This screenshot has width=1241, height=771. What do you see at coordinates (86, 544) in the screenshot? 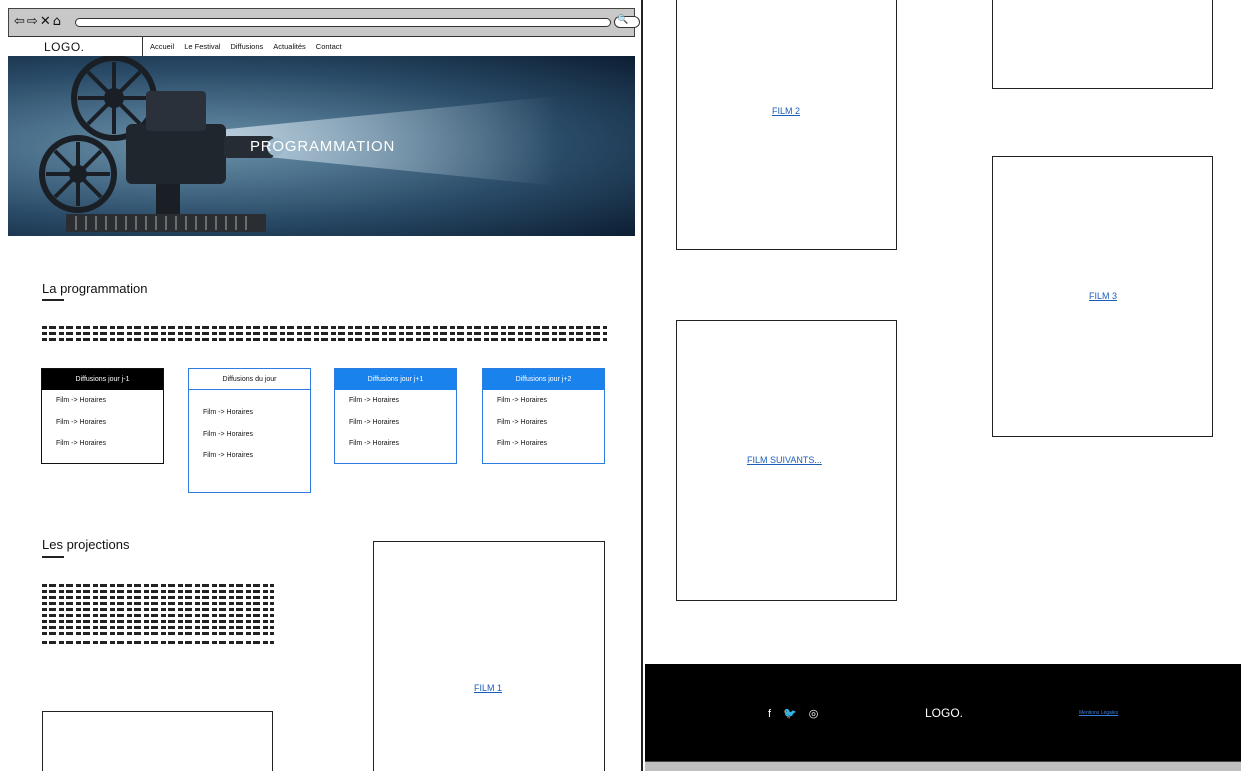
I see `projections-title: Les projections` at bounding box center [86, 544].